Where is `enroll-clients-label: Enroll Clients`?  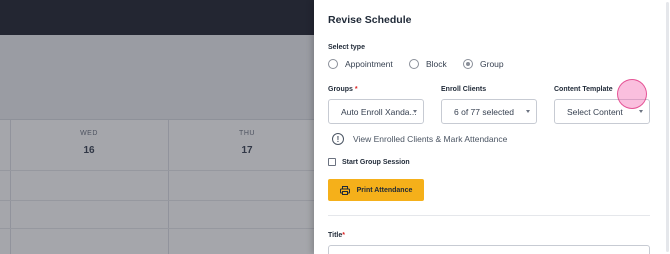 enroll-clients-label: Enroll Clients is located at coordinates (464, 89).